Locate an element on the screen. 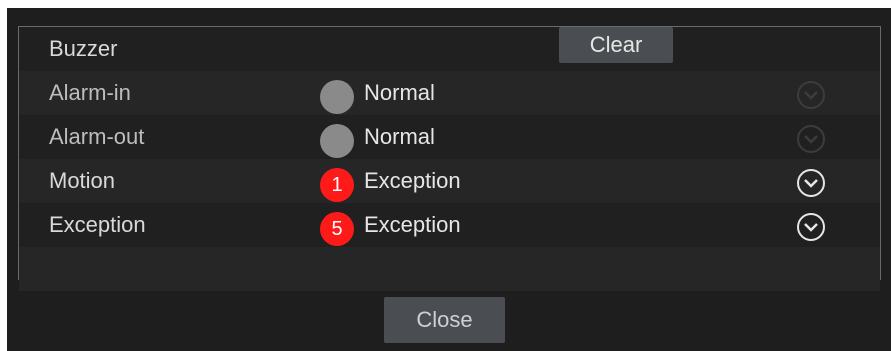 The width and height of the screenshot is (891, 351). row-alarm-out: Alarm-out Normal is located at coordinates (449, 137).